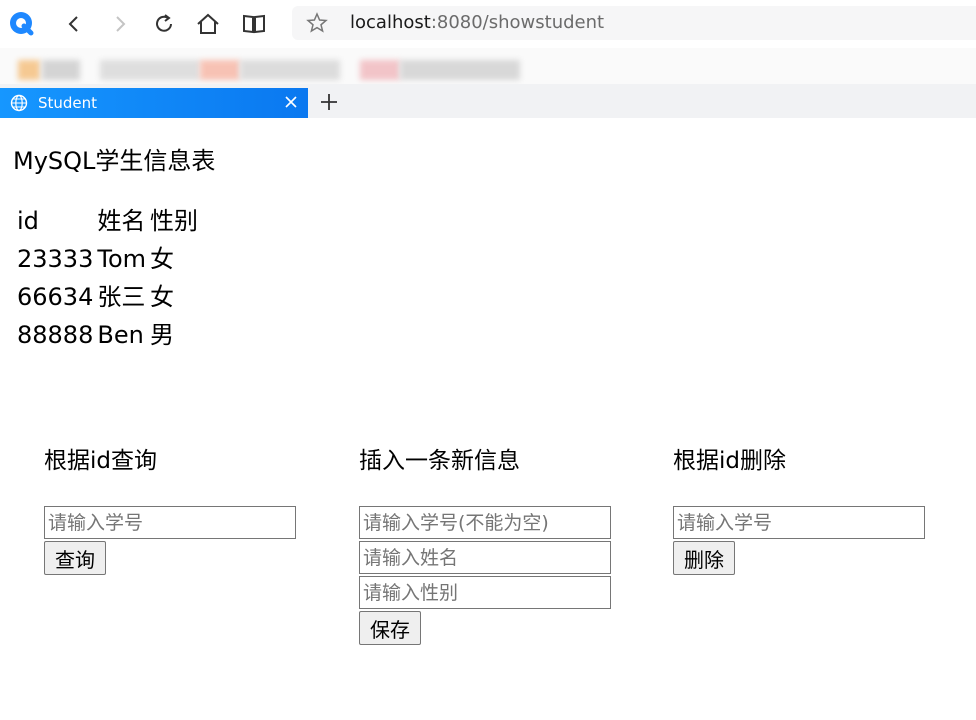 The height and width of the screenshot is (720, 976). Describe the element at coordinates (390, 628) in the screenshot. I see `save-button: 保存` at that location.